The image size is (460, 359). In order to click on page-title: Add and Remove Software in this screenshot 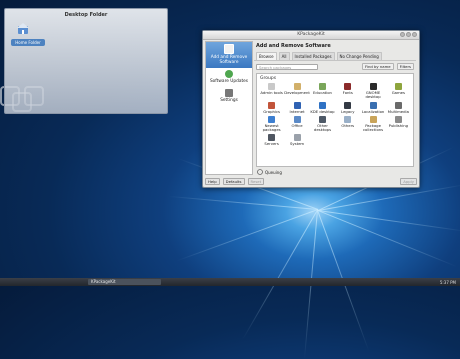, I will do `click(293, 46)`.